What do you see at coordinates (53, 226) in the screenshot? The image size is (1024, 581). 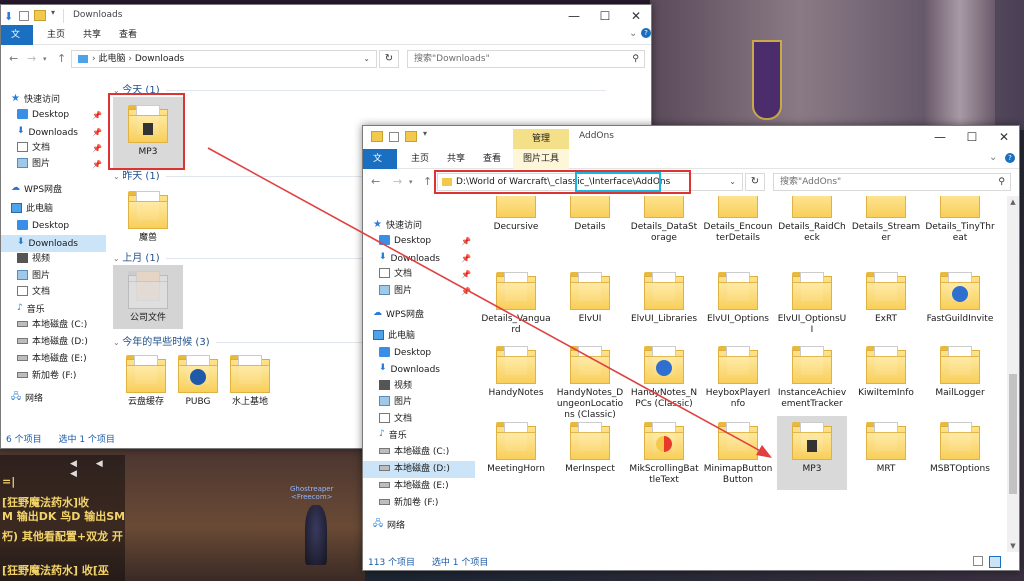 I see `sidebar-item: Desktop` at bounding box center [53, 226].